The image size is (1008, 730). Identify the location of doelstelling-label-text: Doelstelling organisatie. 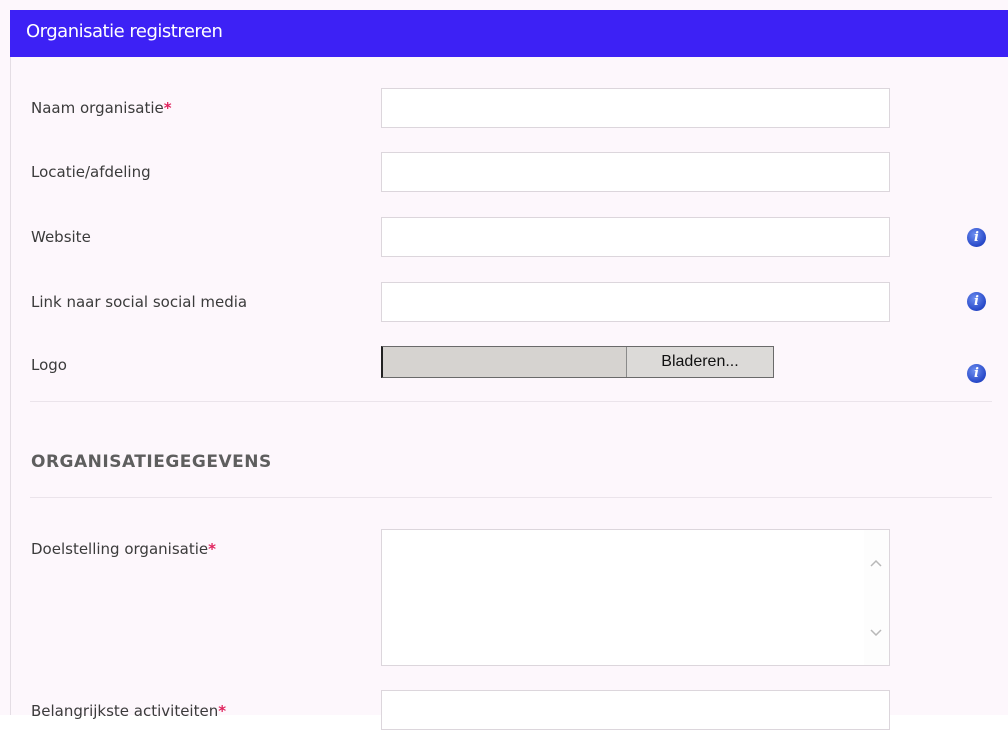
(120, 549).